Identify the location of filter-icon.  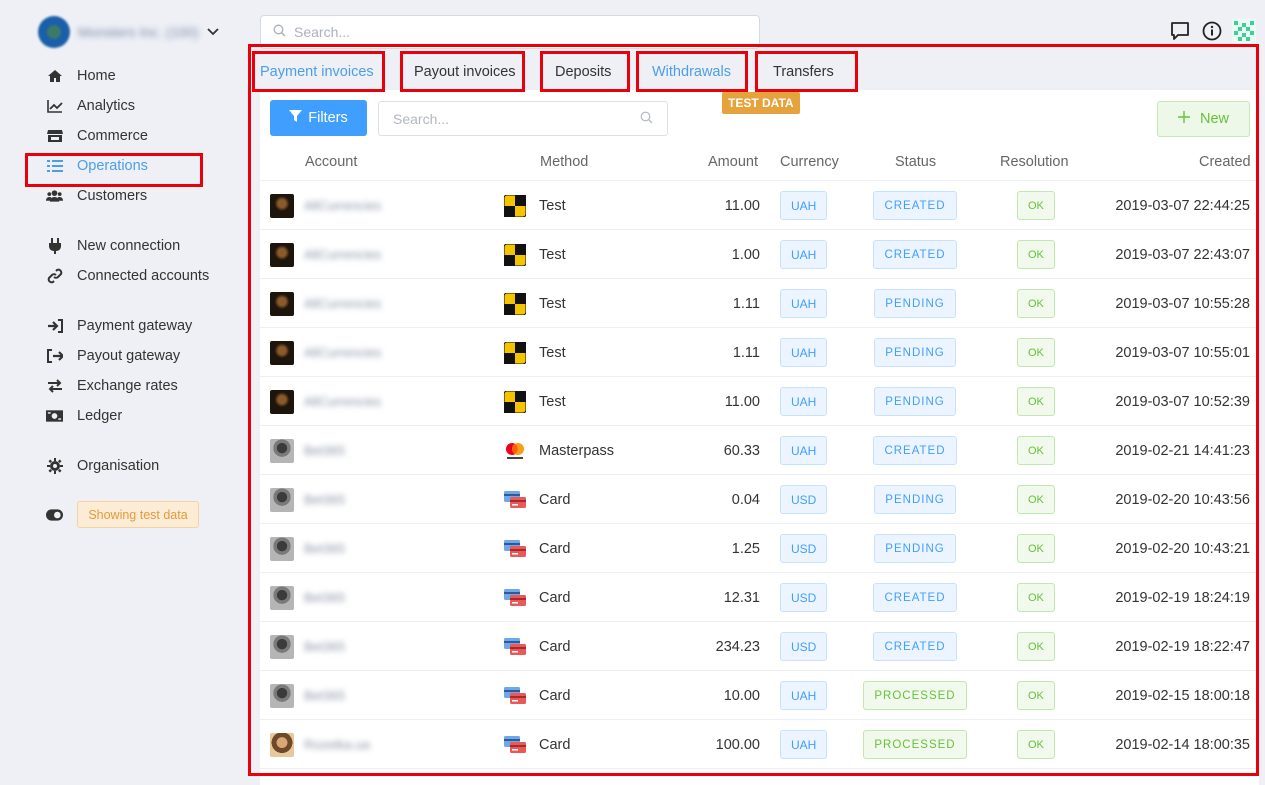
(296, 118).